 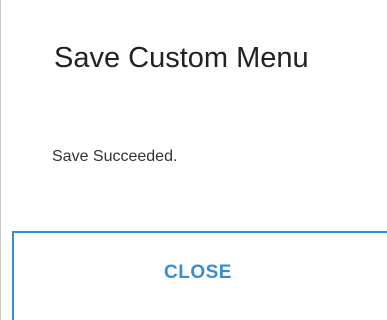 What do you see at coordinates (181, 58) in the screenshot?
I see `dialog-title: Save Custom Menu` at bounding box center [181, 58].